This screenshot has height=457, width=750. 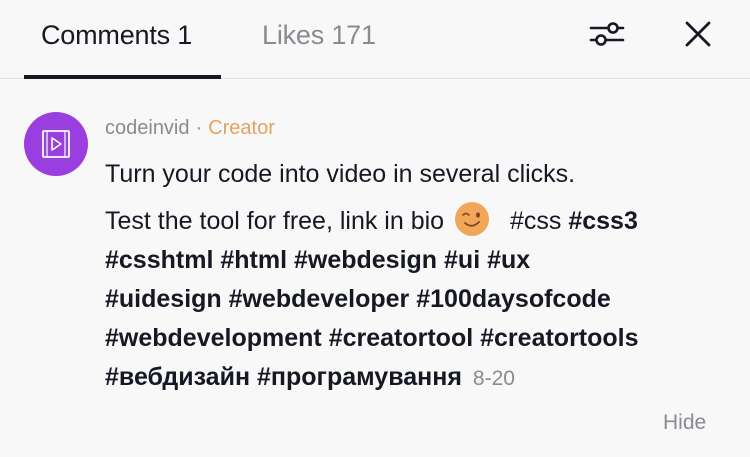 I want to click on hashtag-link: #csshtml, so click(x=159, y=260).